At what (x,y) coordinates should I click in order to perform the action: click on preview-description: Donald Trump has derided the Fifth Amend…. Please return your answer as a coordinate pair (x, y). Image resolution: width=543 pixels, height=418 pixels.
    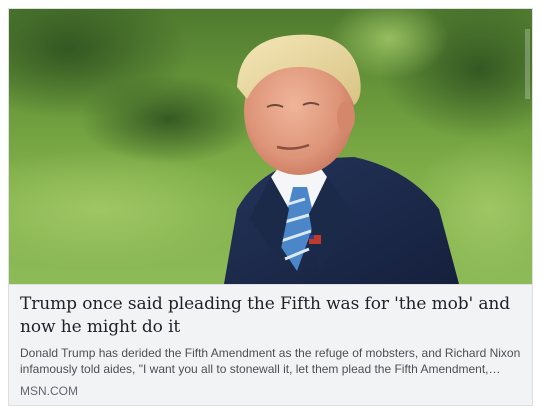
    Looking at the image, I should click on (270, 361).